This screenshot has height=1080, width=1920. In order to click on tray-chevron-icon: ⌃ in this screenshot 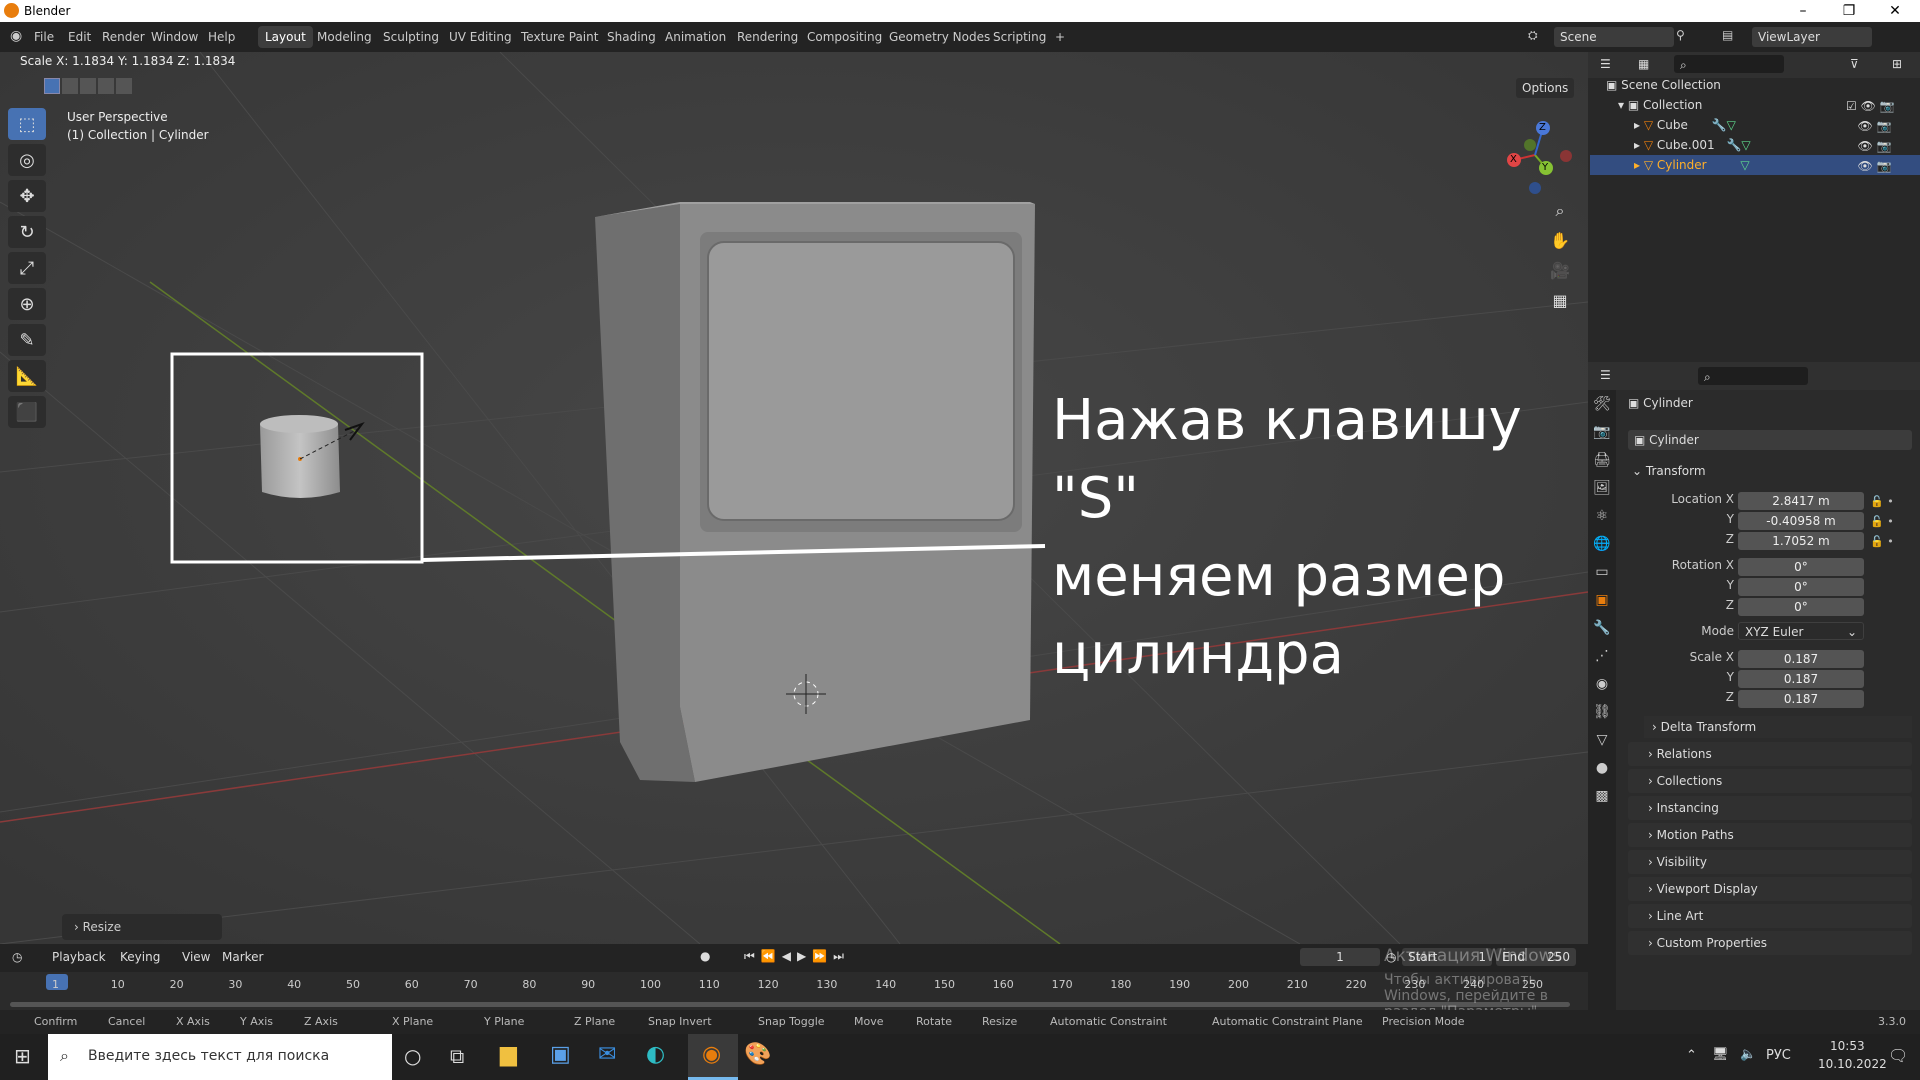, I will do `click(1691, 1055)`.